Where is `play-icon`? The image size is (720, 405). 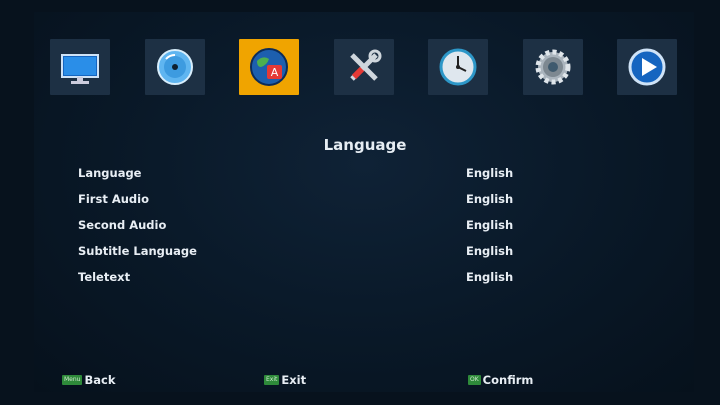
play-icon is located at coordinates (647, 67).